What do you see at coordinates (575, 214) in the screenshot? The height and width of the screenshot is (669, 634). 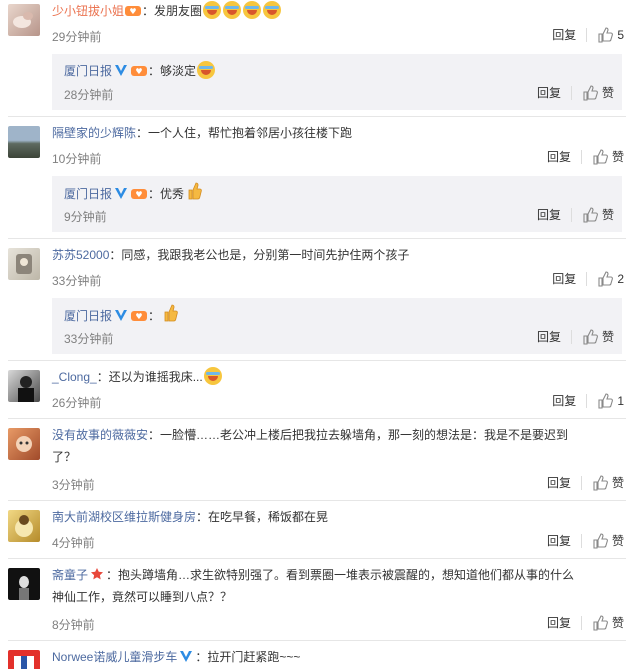 I see `reply-actions: 回复 赞` at bounding box center [575, 214].